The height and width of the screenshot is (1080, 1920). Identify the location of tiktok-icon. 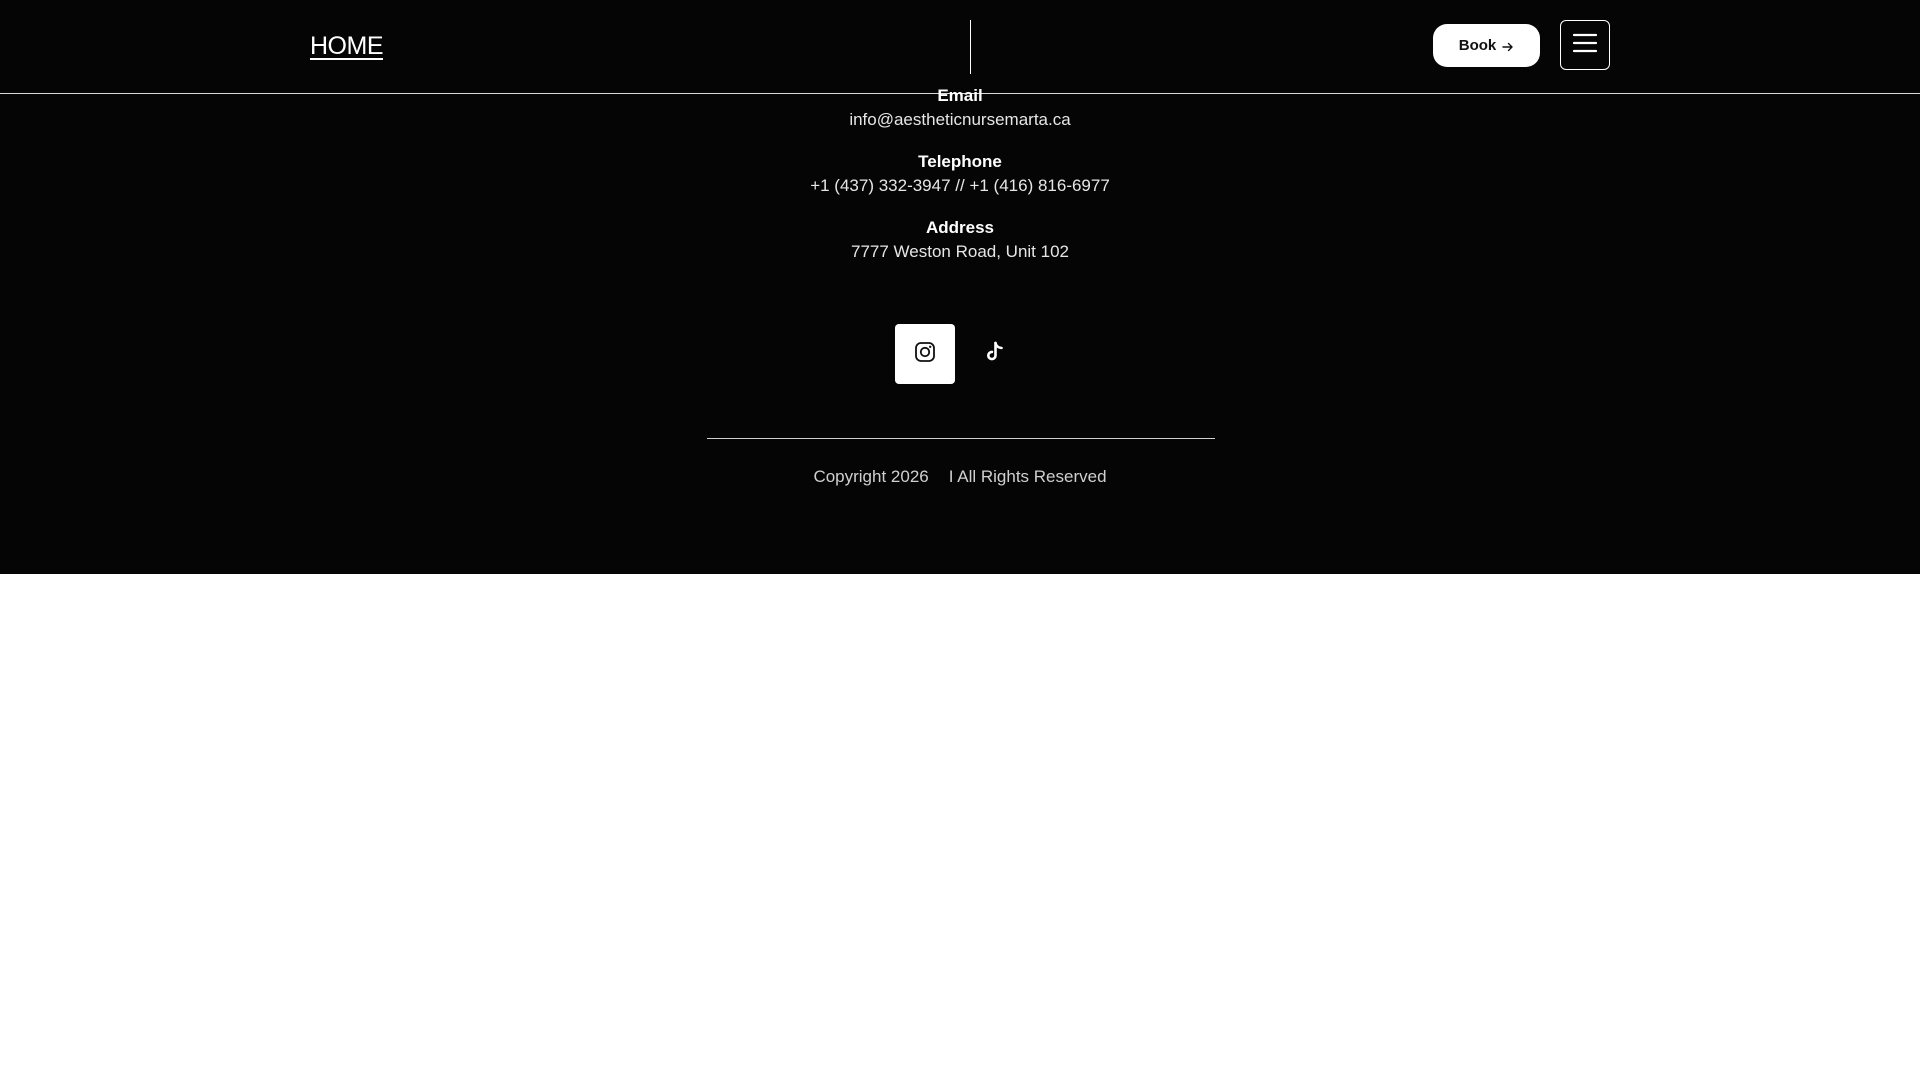
(995, 354).